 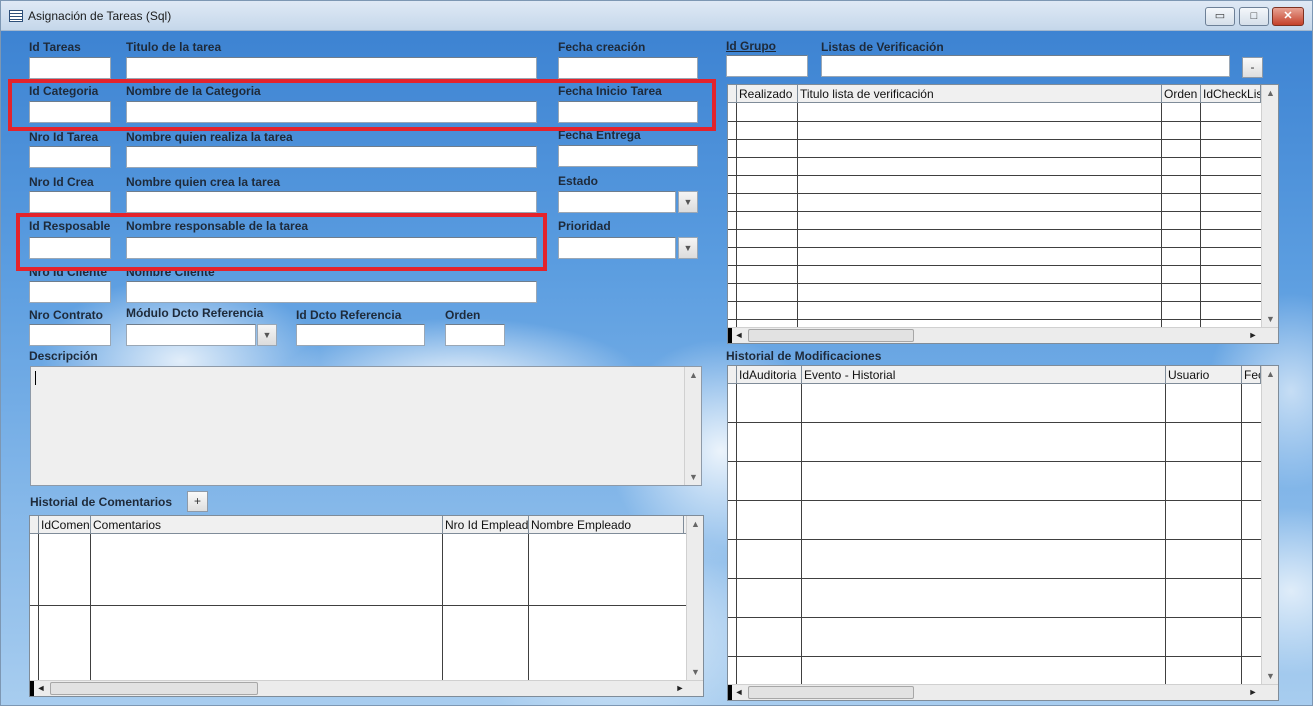 I want to click on grid-header-cell: Titulo lista de verificación, so click(x=980, y=94).